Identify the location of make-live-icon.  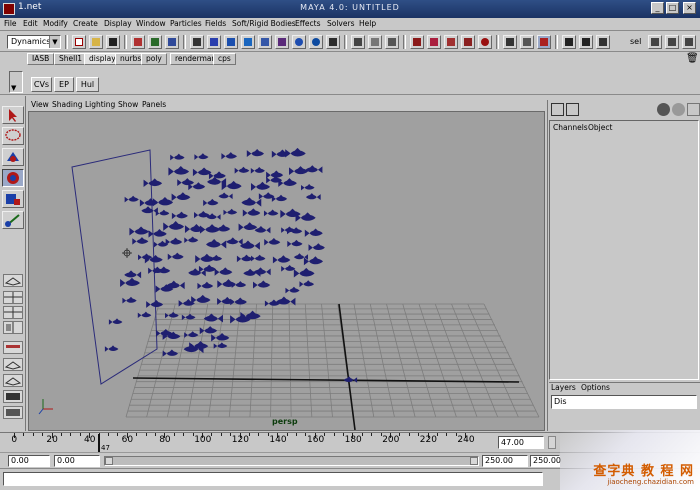
(265, 42).